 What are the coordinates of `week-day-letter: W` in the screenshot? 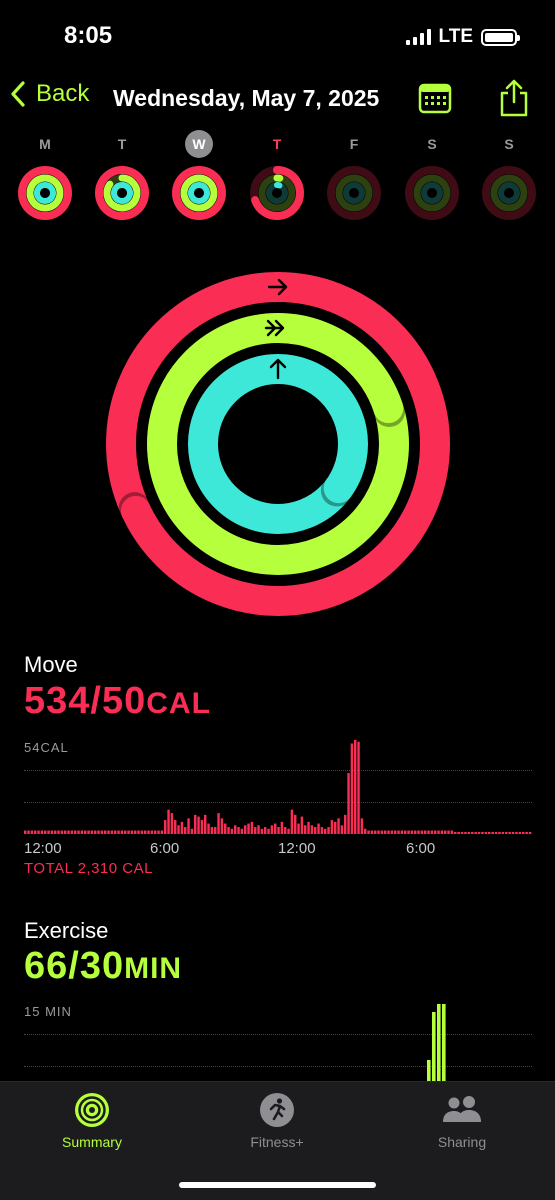 It's located at (199, 144).